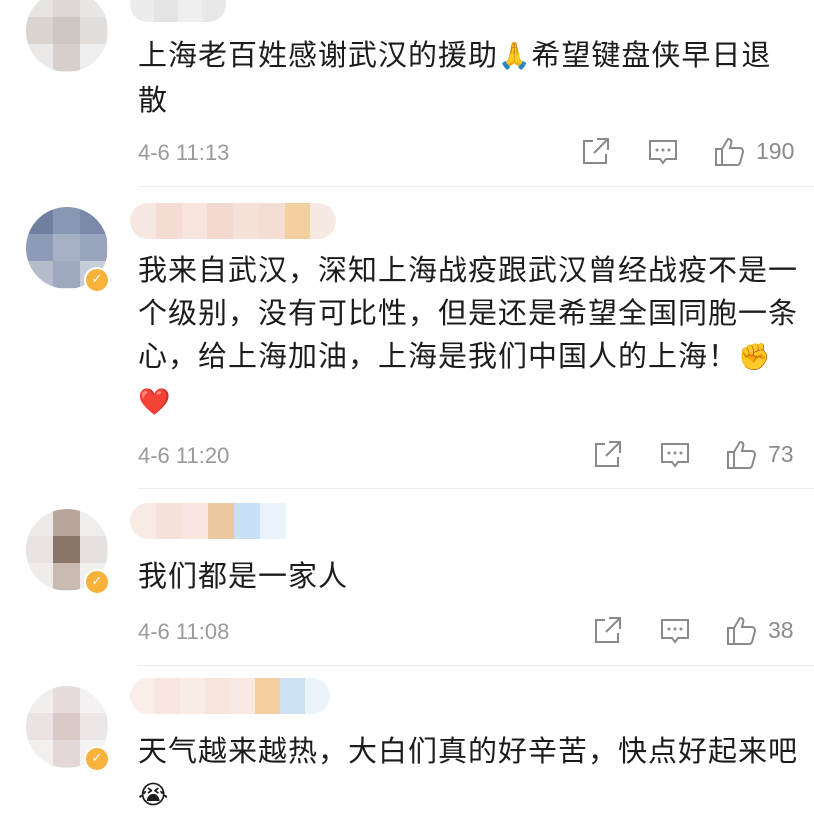 Image resolution: width=814 pixels, height=822 pixels. What do you see at coordinates (775, 151) in the screenshot?
I see `like-count: 190` at bounding box center [775, 151].